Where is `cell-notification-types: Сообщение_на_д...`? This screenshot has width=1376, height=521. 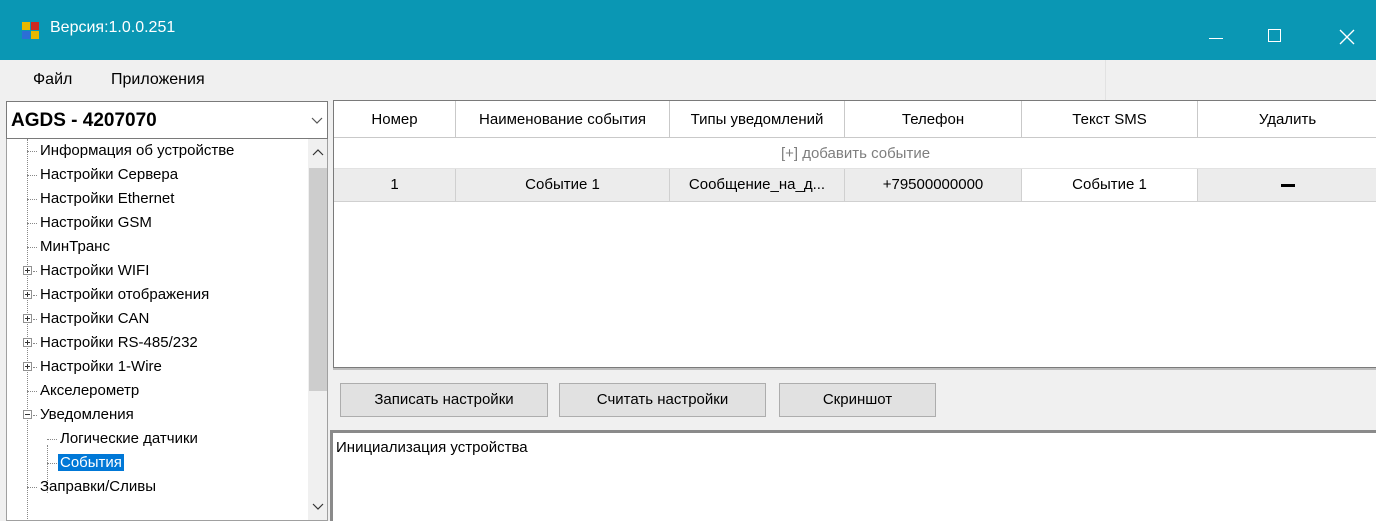
cell-notification-types: Сообщение_на_д... is located at coordinates (757, 185).